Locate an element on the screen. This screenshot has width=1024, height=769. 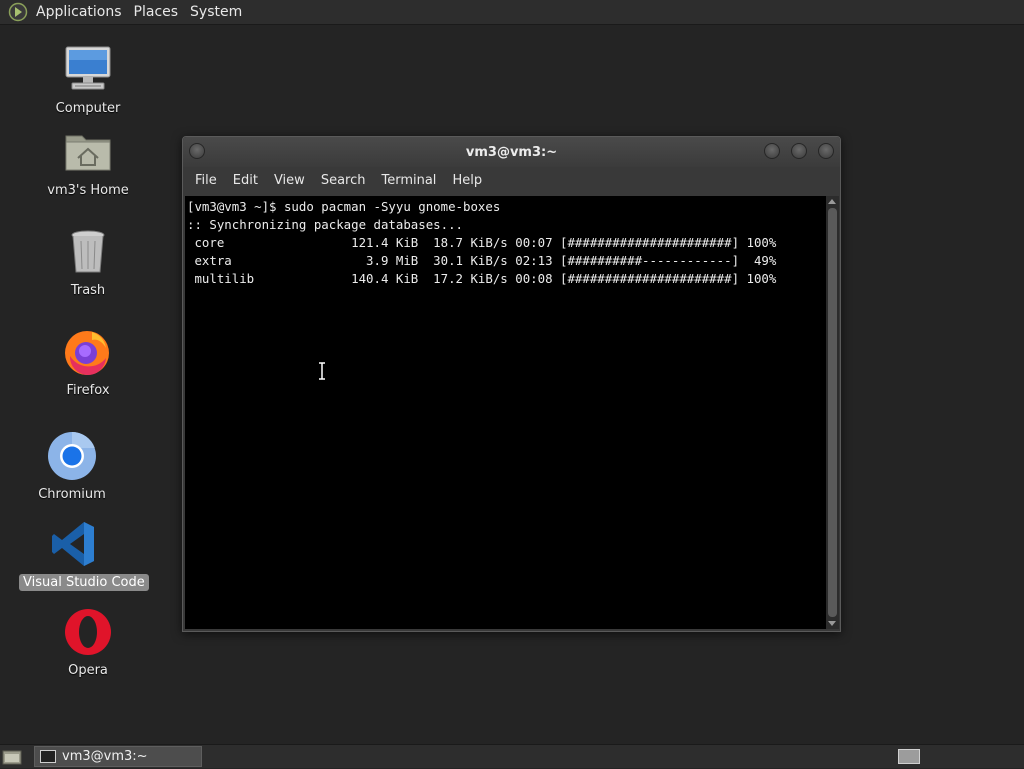
taskbar-item-terminal: vm3@vm3:~ is located at coordinates (118, 756).